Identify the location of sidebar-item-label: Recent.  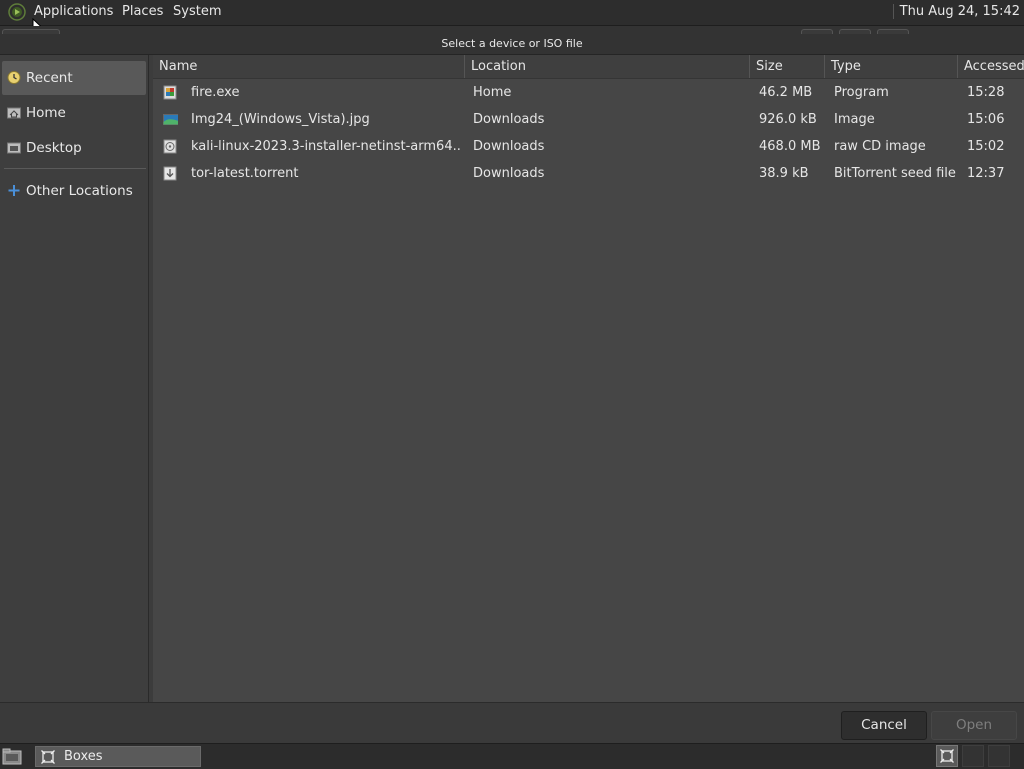
(49, 78).